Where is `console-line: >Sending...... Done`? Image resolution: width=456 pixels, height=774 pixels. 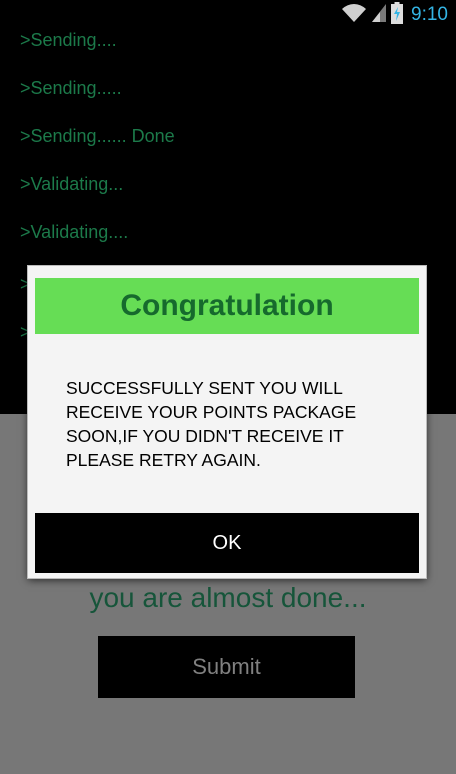 console-line: >Sending...... Done is located at coordinates (97, 136).